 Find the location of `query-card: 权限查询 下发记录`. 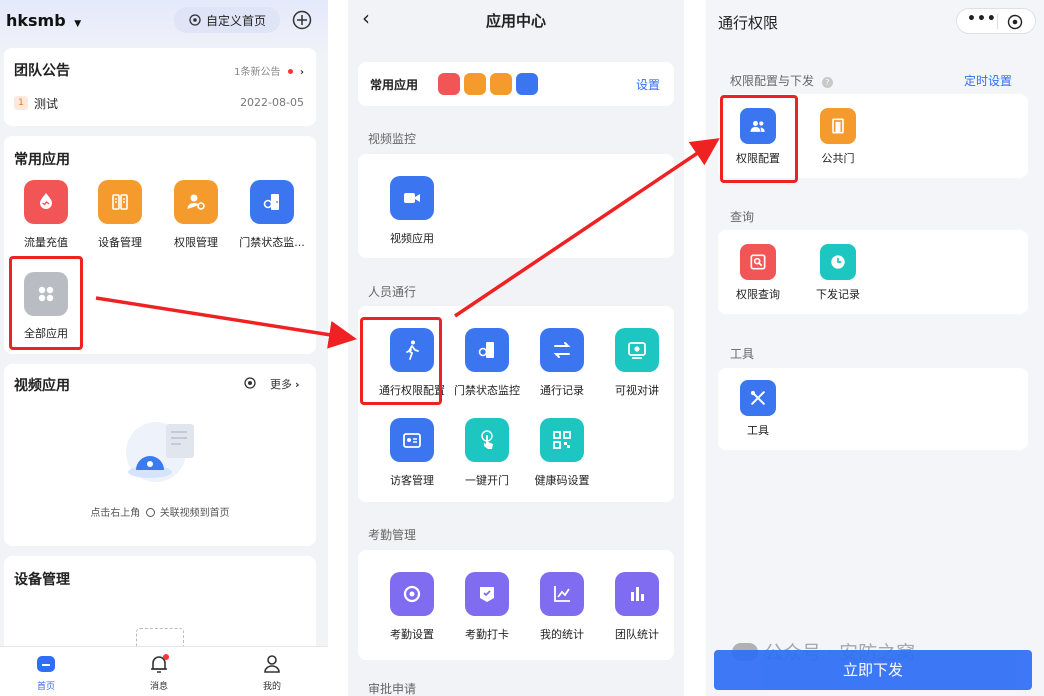

query-card: 权限查询 下发记录 is located at coordinates (873, 272).